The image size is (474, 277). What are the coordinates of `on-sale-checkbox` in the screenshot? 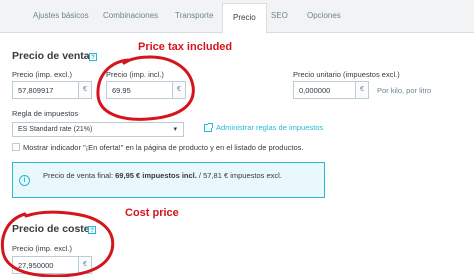 It's located at (16, 147).